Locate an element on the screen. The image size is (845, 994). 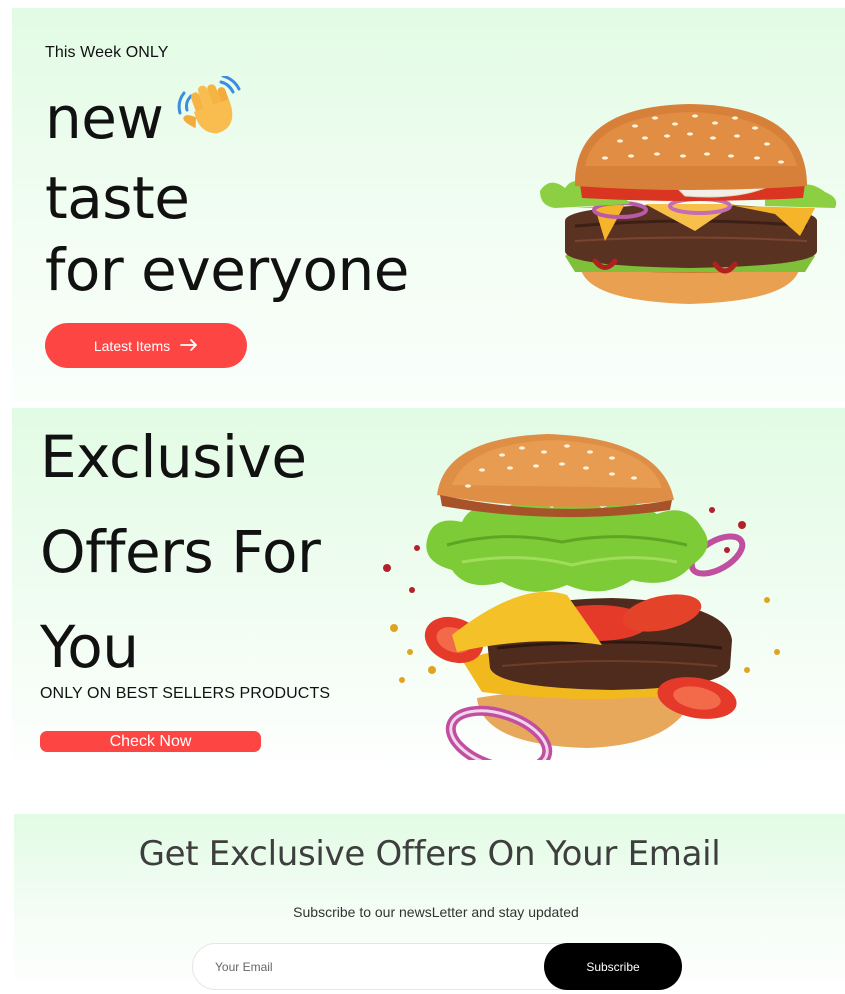
hero-headline-line-2: taste is located at coordinates (117, 198).